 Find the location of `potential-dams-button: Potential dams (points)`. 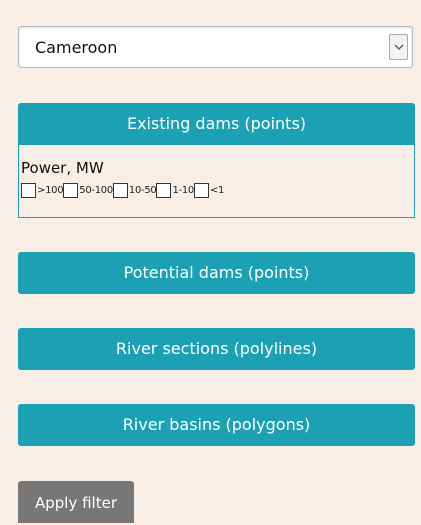

potential-dams-button: Potential dams (points) is located at coordinates (216, 273).